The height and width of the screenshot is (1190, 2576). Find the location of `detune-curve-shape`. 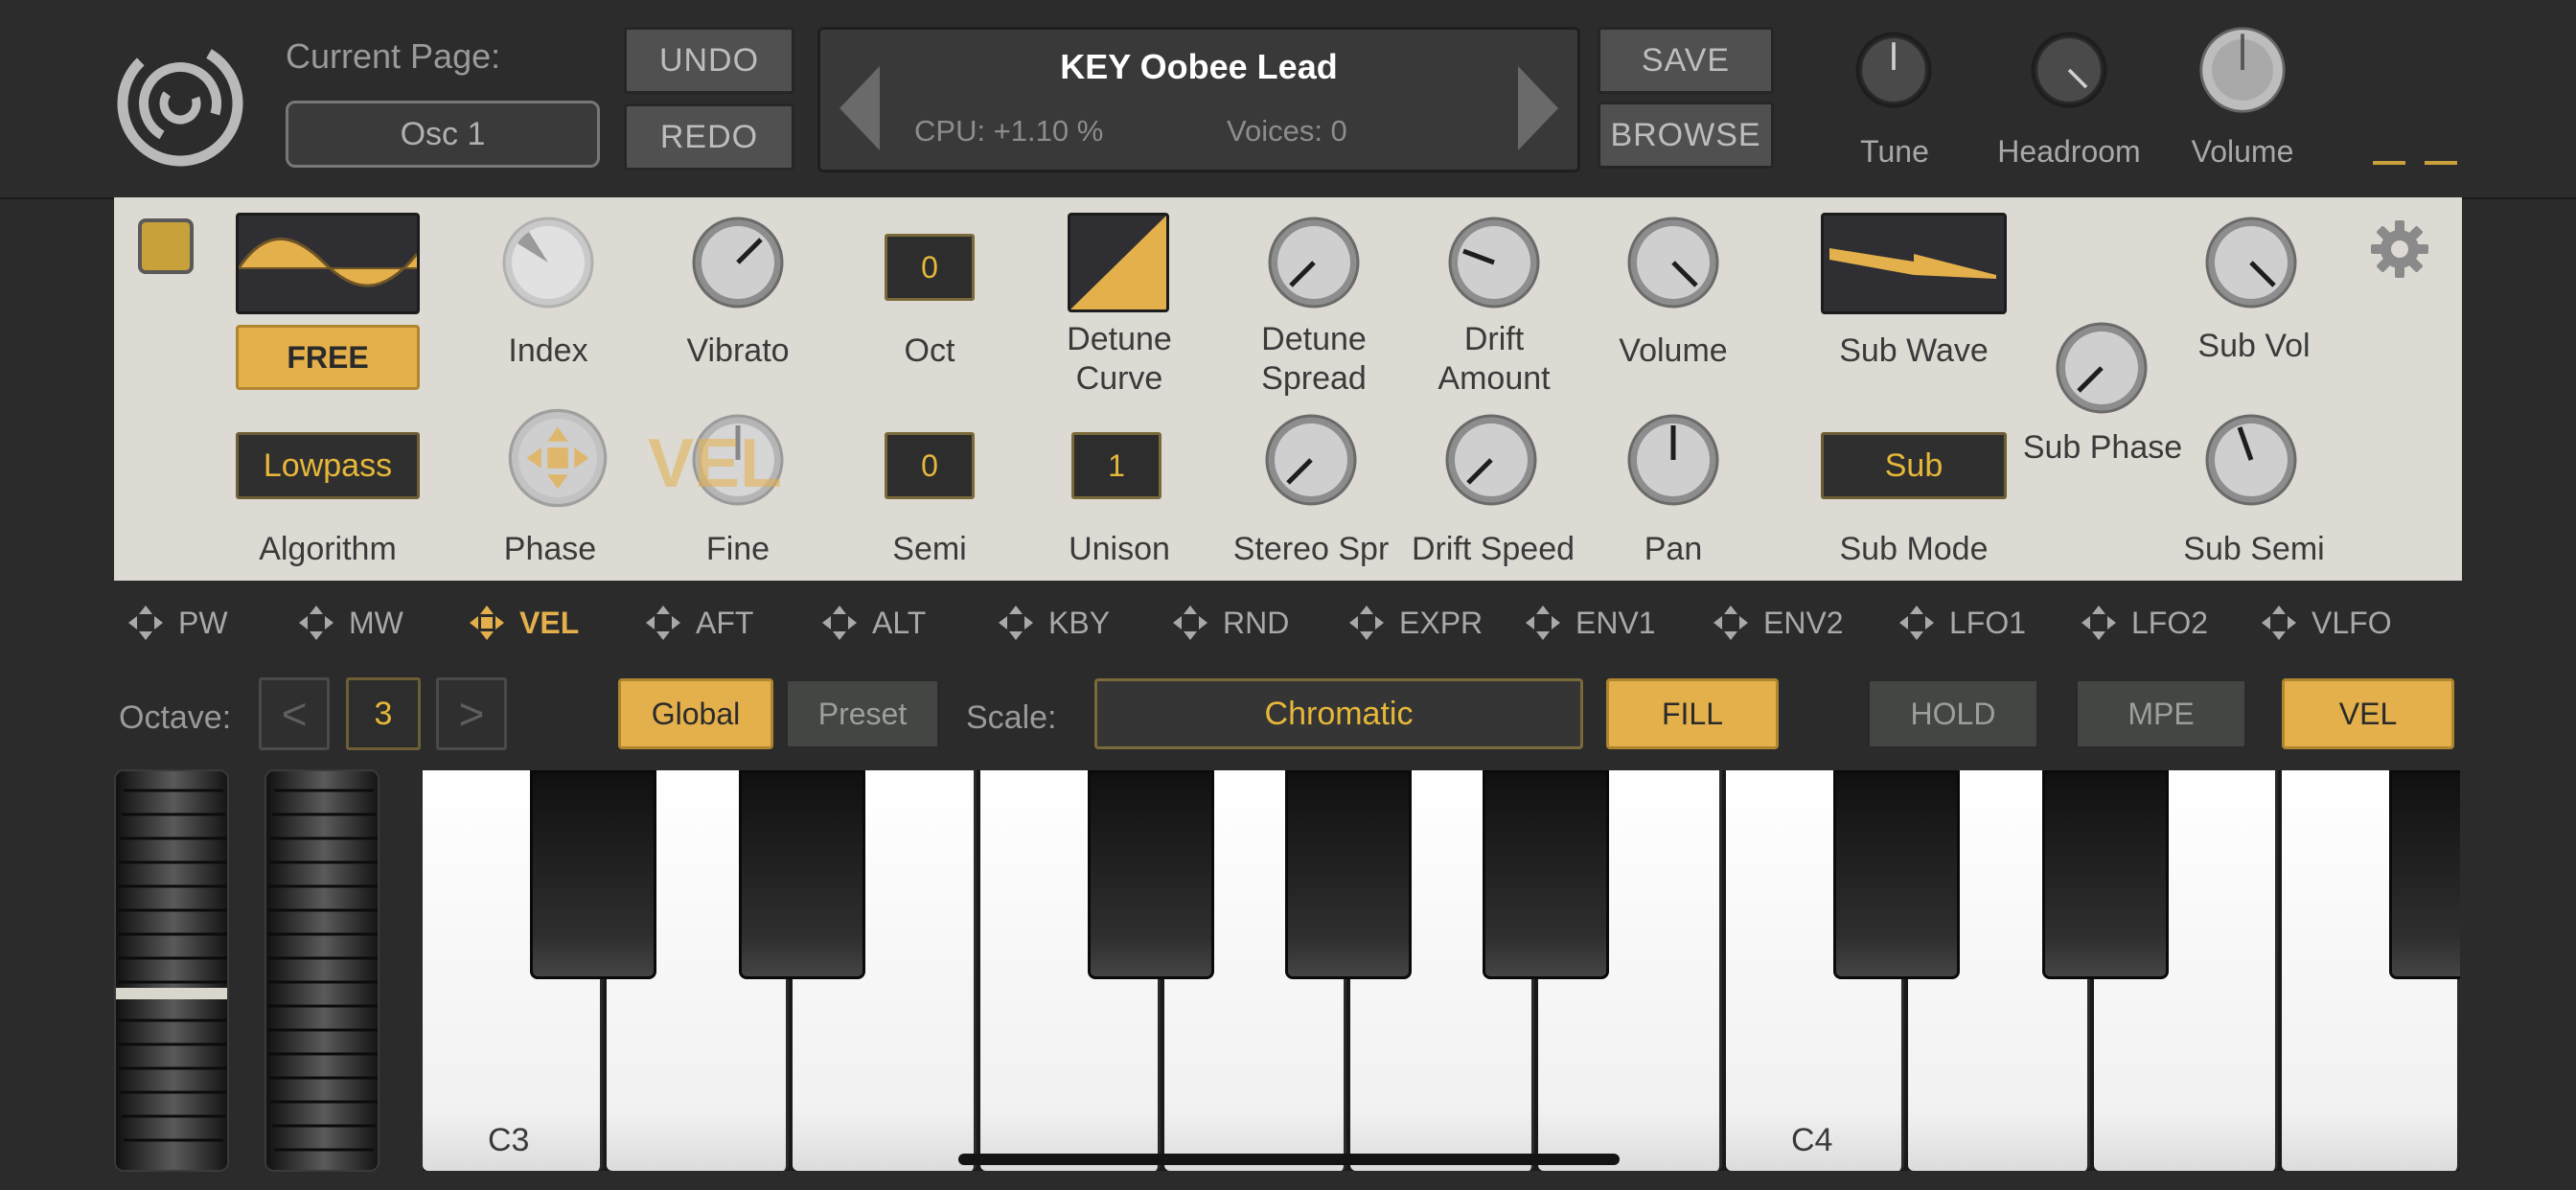

detune-curve-shape is located at coordinates (1118, 263).